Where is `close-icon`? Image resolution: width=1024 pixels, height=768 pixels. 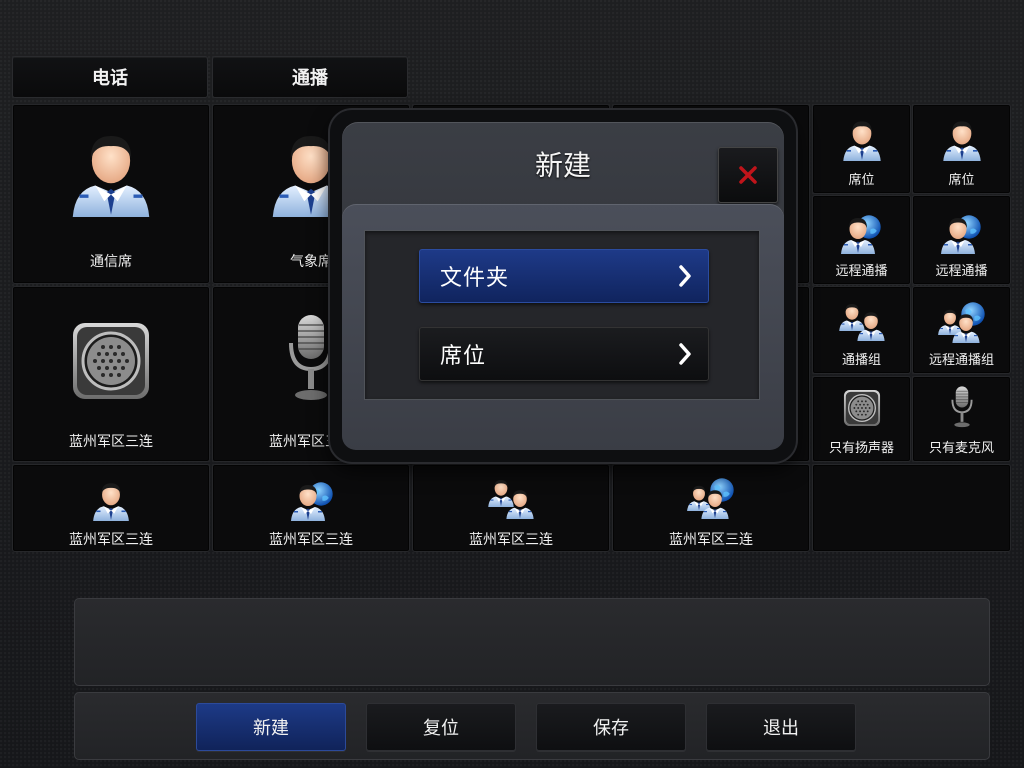 close-icon is located at coordinates (748, 175).